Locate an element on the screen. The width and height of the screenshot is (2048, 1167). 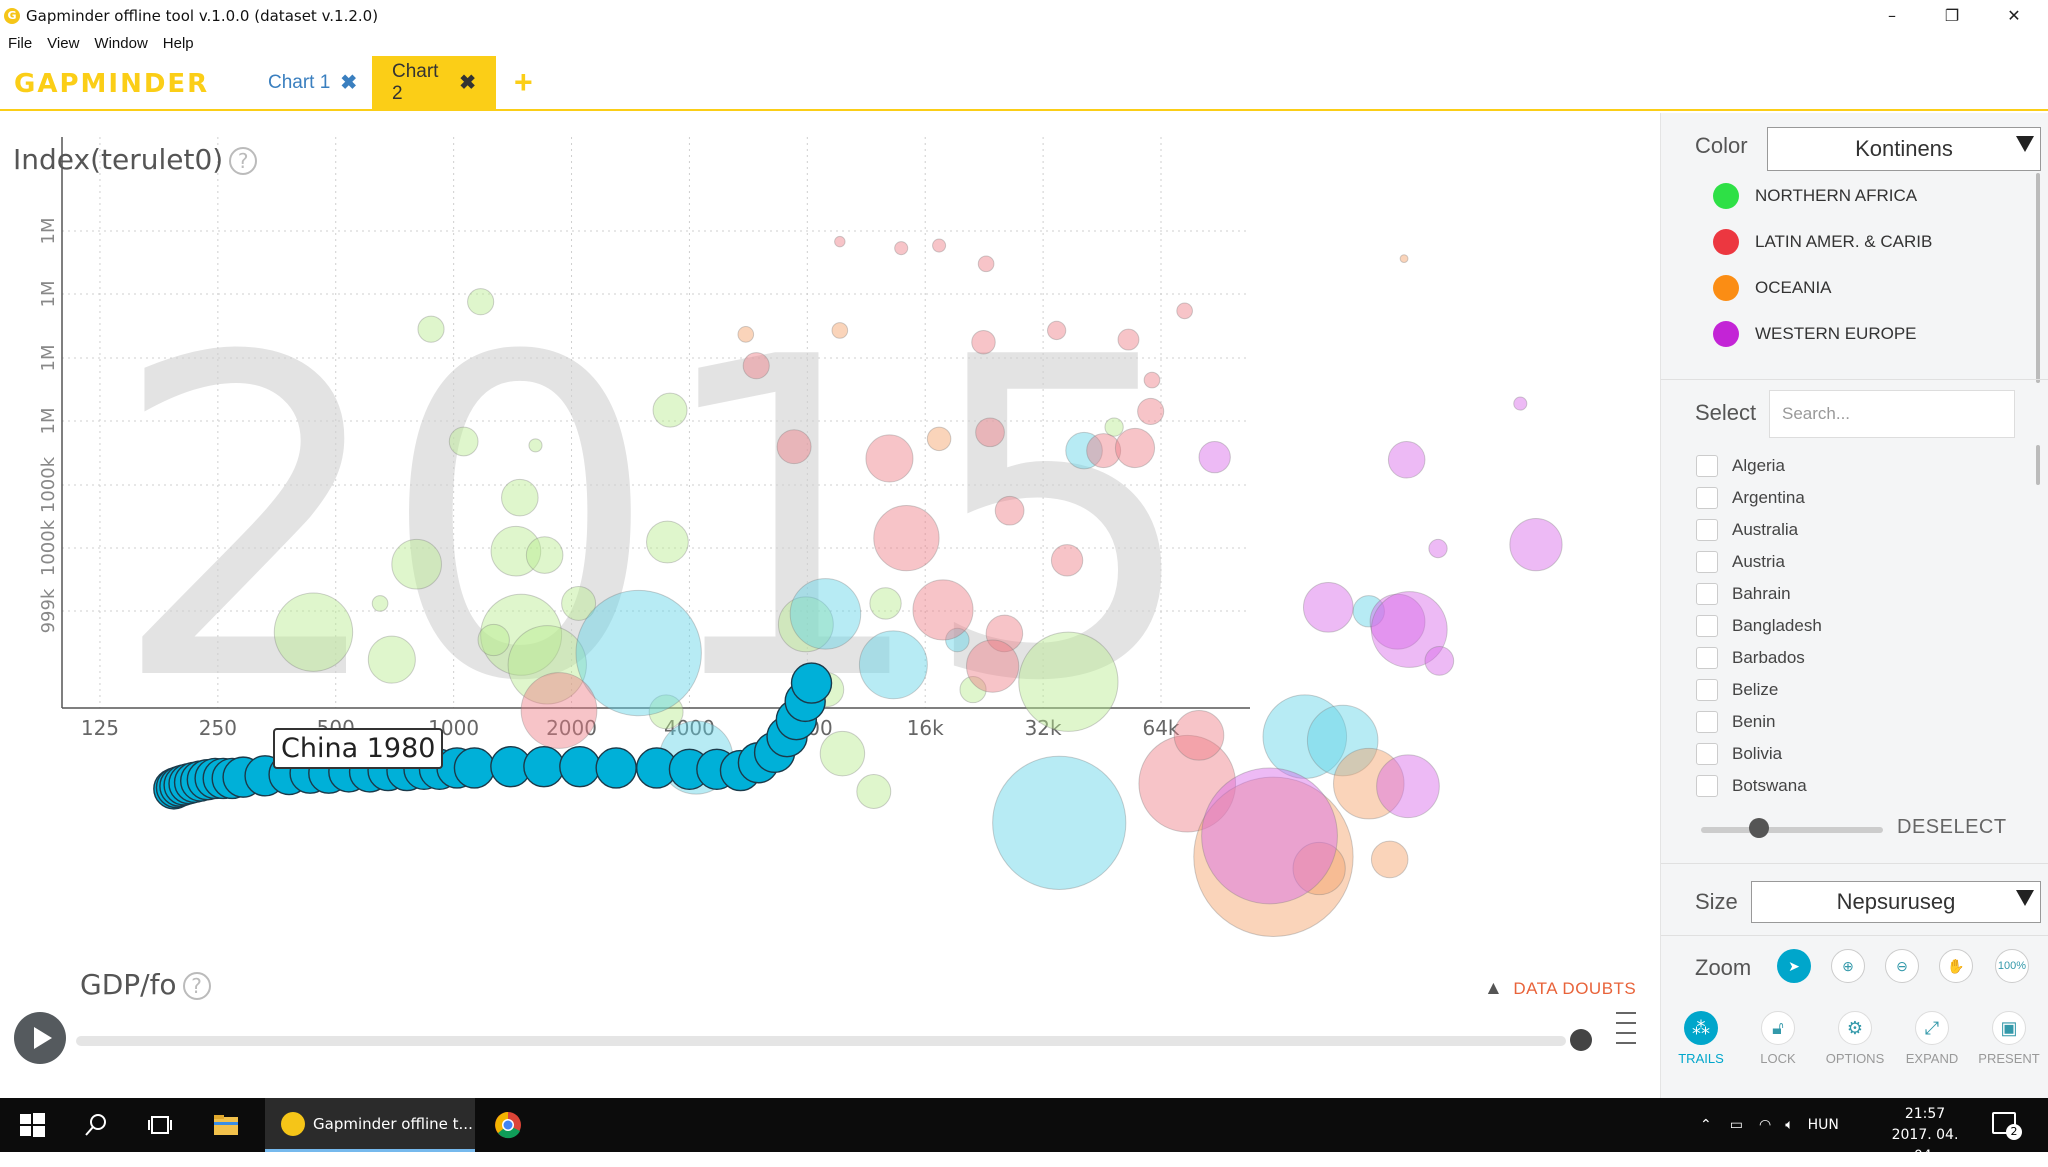
options-button: ⚙ OPTIONS is located at coordinates (1855, 1038).